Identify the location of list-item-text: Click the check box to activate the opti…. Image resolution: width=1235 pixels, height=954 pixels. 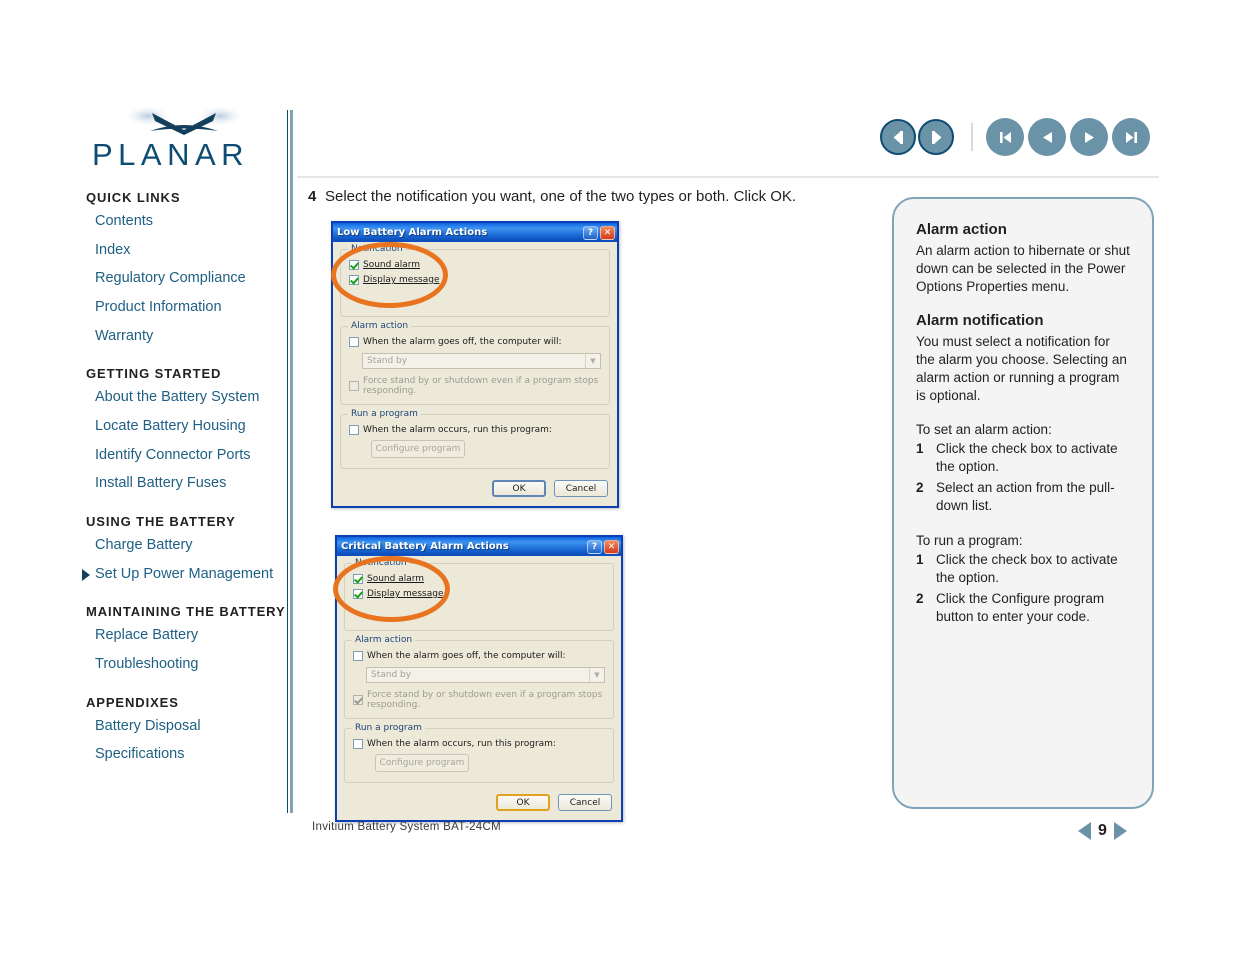
(1027, 568).